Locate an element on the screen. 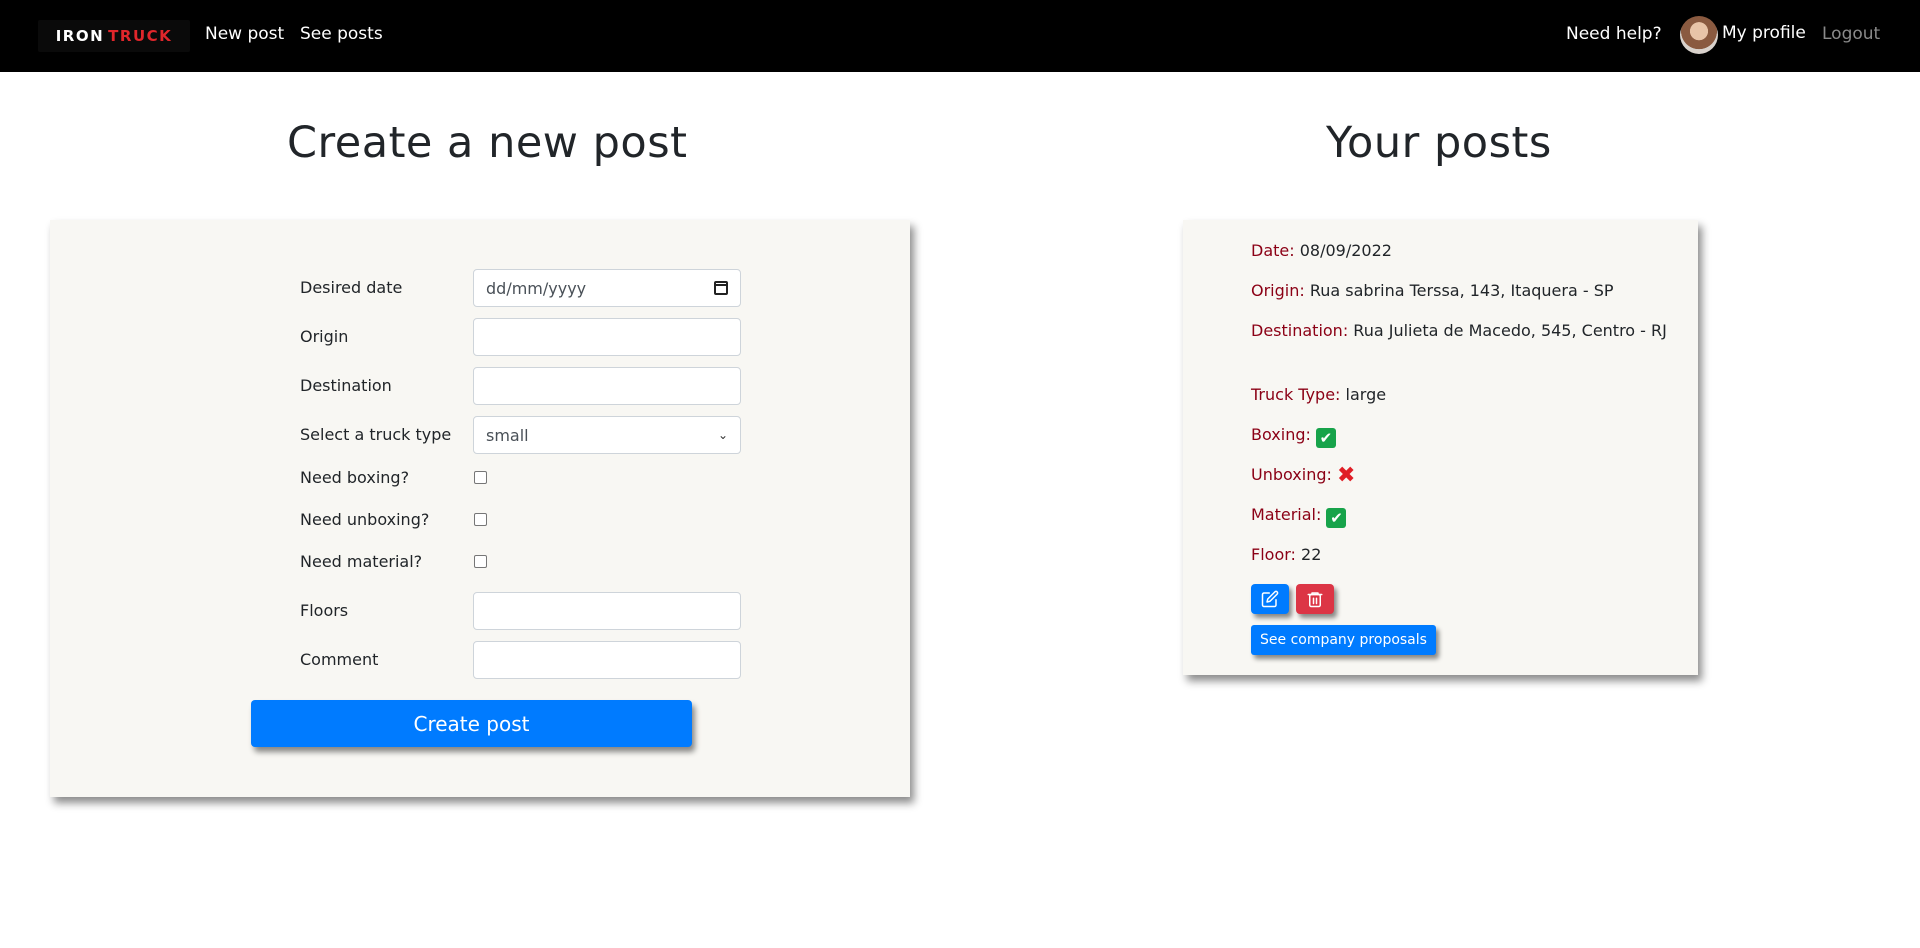 This screenshot has height=948, width=1920. desired-date-placeholder: dd/mm/yyyy is located at coordinates (536, 288).